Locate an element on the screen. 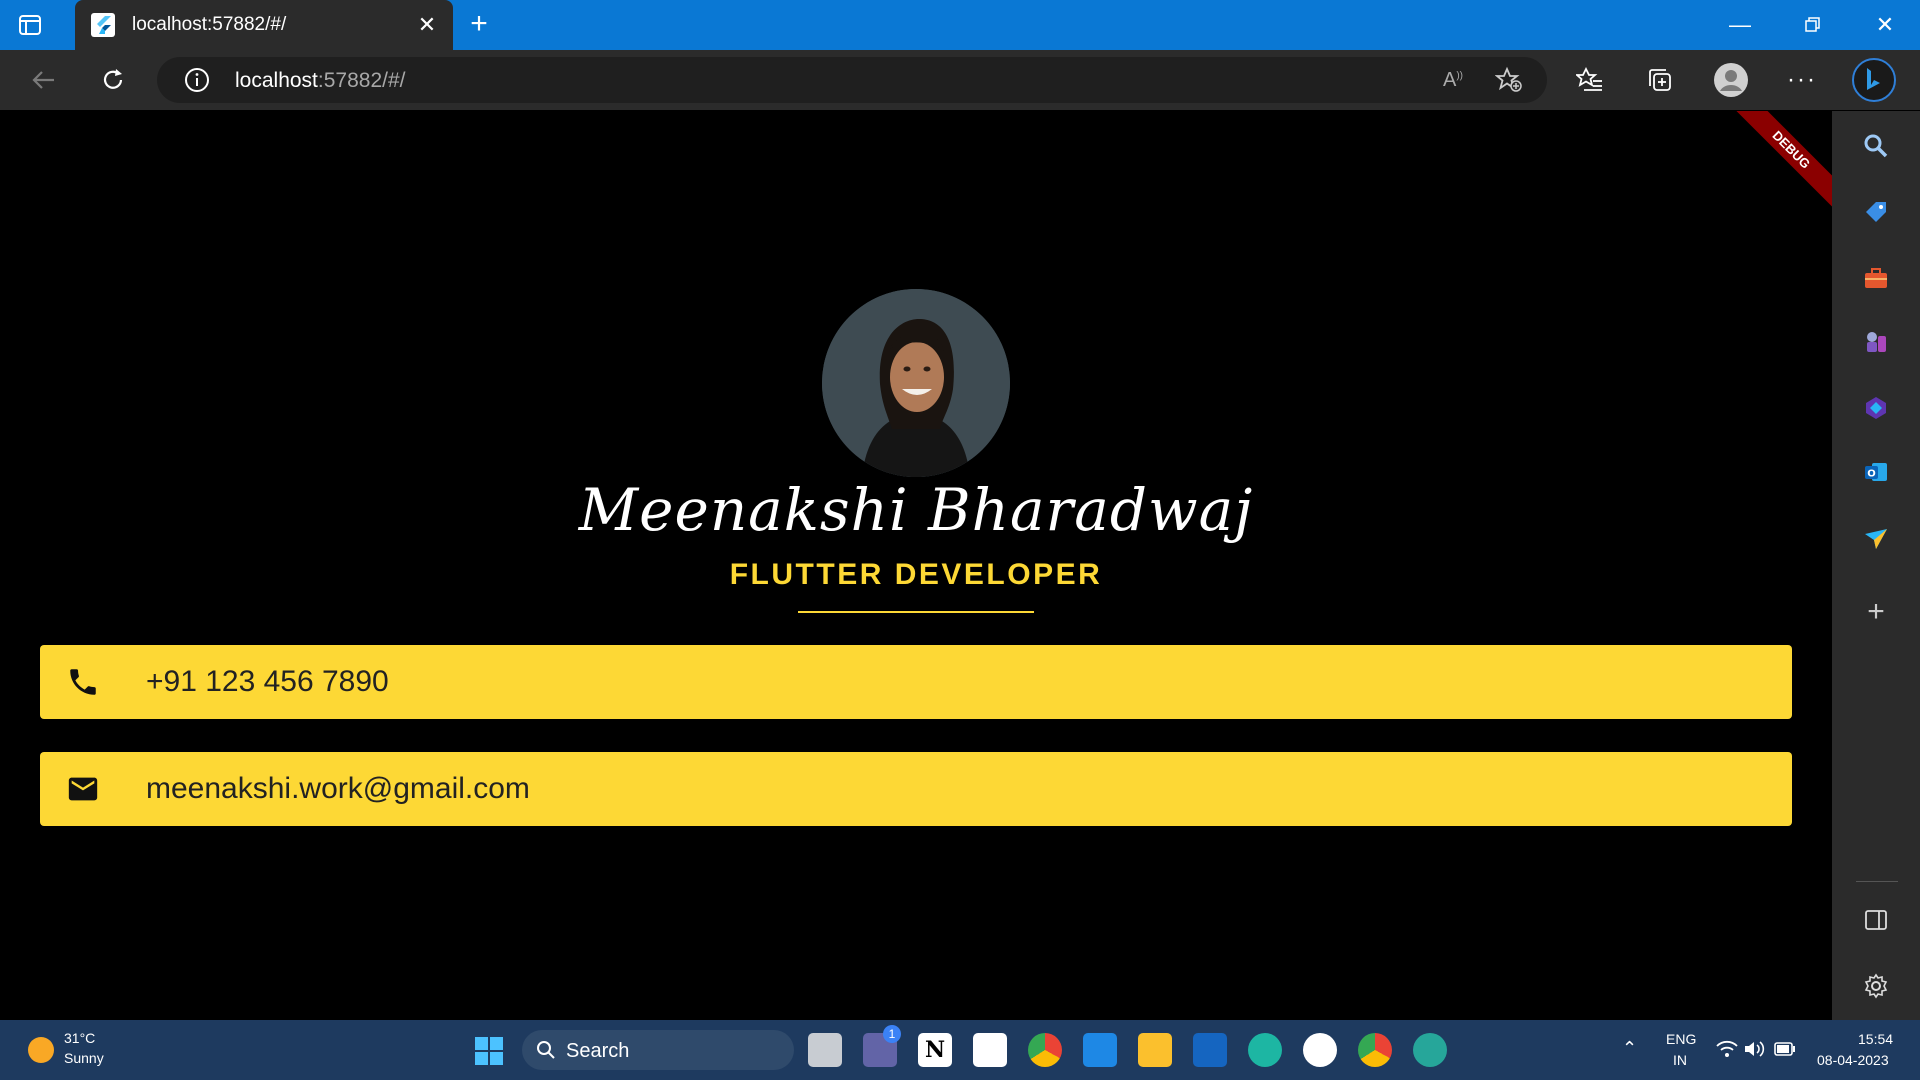 This screenshot has width=1920, height=1080. phone-card: +91 123 456 7890 is located at coordinates (916, 682).